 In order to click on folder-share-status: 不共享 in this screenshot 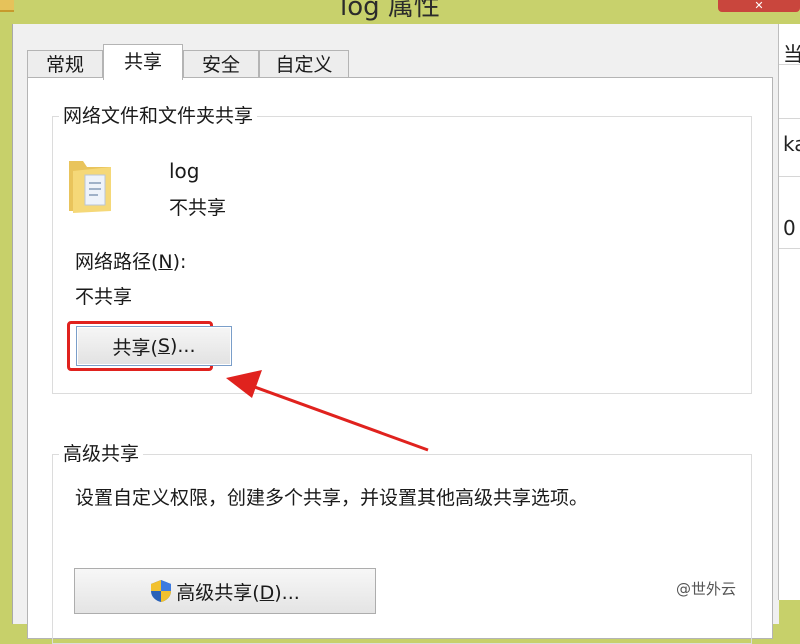, I will do `click(198, 208)`.